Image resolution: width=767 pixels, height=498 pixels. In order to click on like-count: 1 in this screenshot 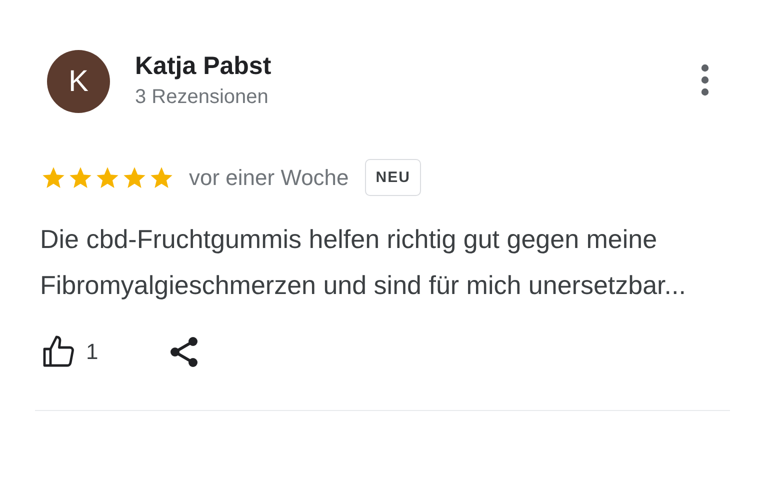, I will do `click(92, 352)`.